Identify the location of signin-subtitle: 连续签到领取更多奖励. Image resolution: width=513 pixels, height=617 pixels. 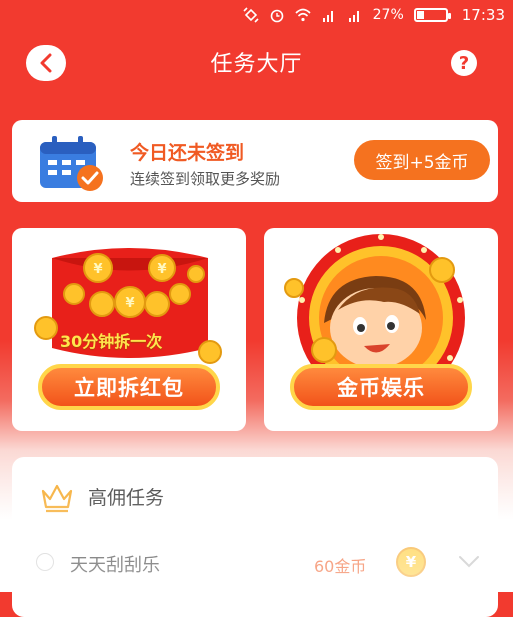
(205, 179).